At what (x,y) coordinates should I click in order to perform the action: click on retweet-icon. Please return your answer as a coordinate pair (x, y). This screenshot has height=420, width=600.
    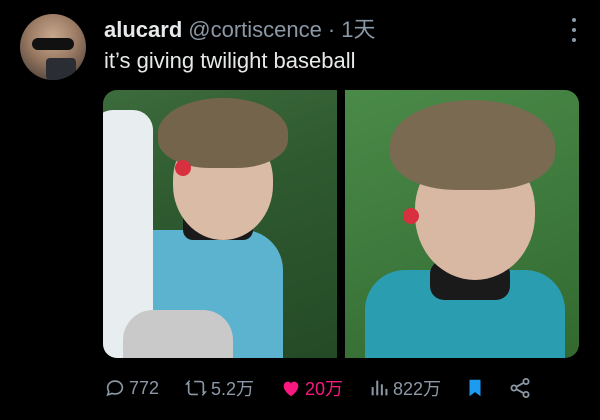
    Looking at the image, I should click on (196, 388).